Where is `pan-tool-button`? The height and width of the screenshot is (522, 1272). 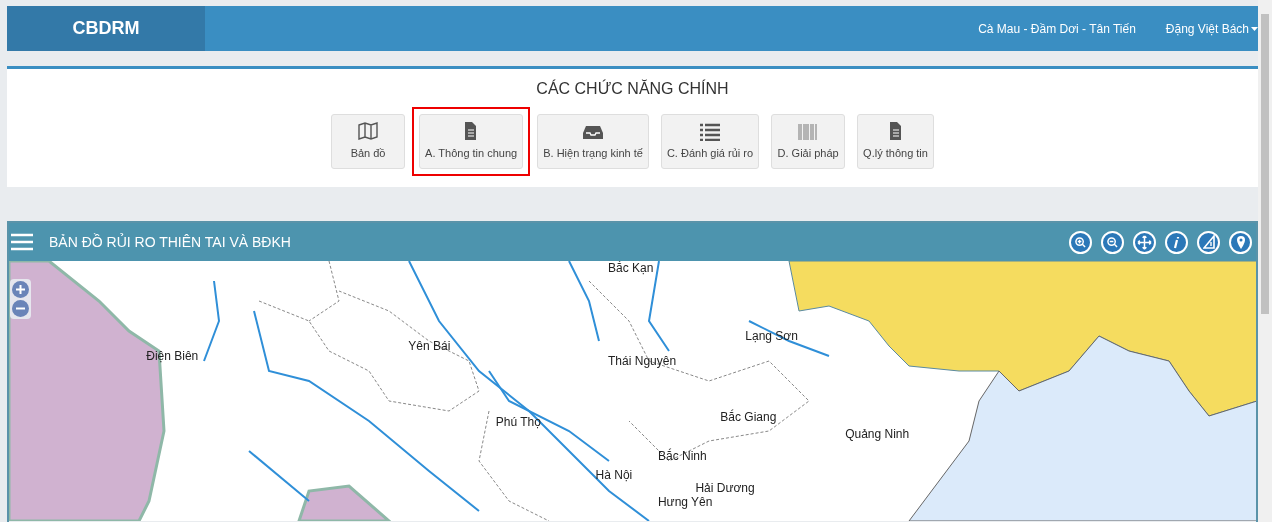
pan-tool-button is located at coordinates (1144, 242).